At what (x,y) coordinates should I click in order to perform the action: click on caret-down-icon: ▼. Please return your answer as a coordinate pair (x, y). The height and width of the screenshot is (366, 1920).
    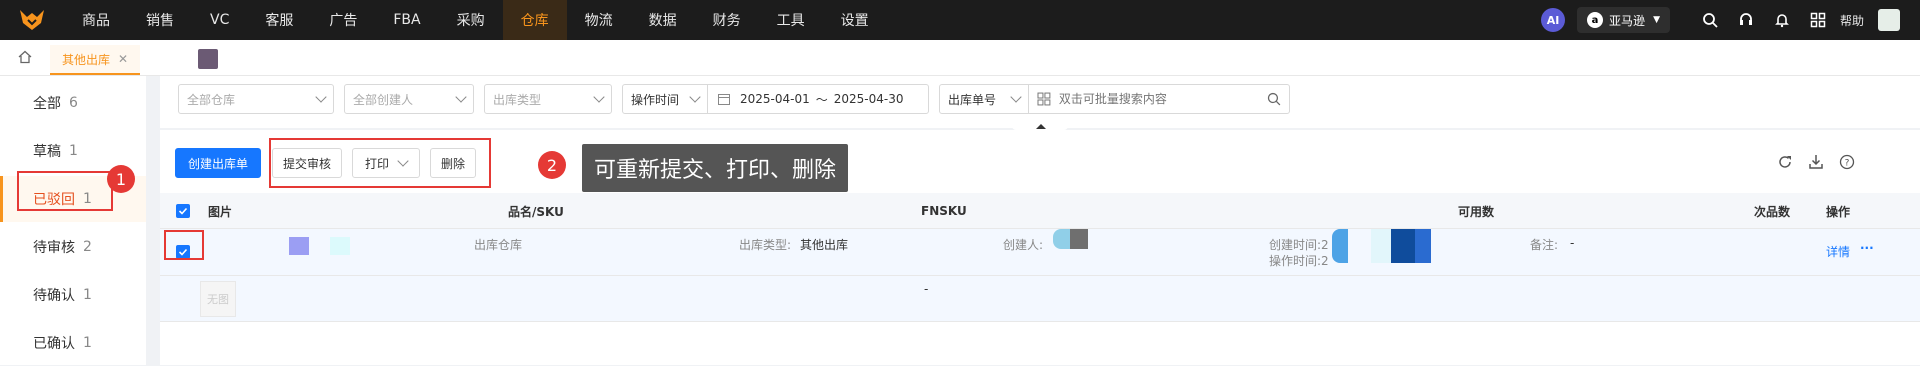
    Looking at the image, I should click on (1656, 20).